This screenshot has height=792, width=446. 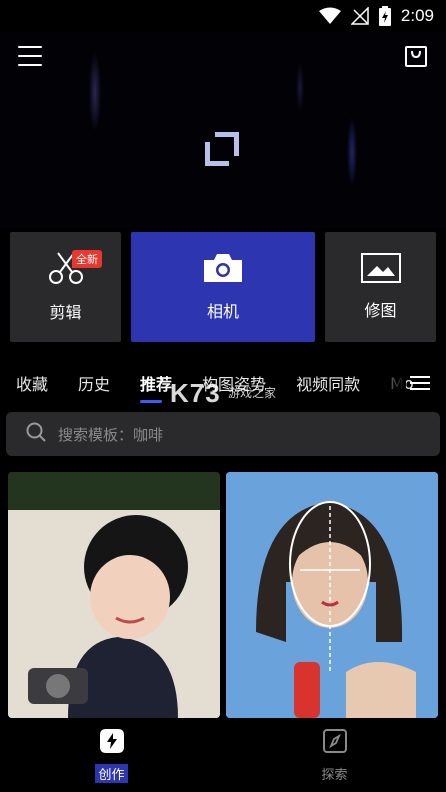 I want to click on tabs-fade, so click(x=386, y=383).